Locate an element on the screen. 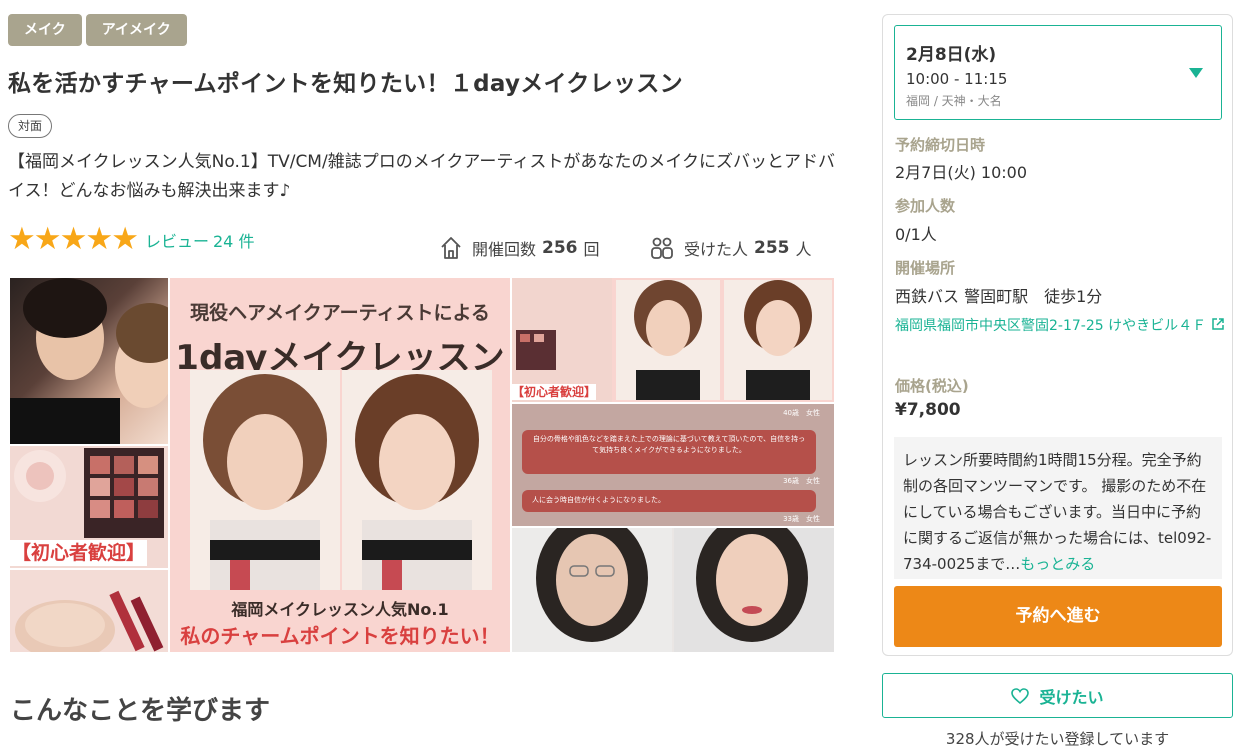 This screenshot has width=1241, height=749. rating: ★ ★ ★ ★ ★ レビュー 24 件 is located at coordinates (131, 239).